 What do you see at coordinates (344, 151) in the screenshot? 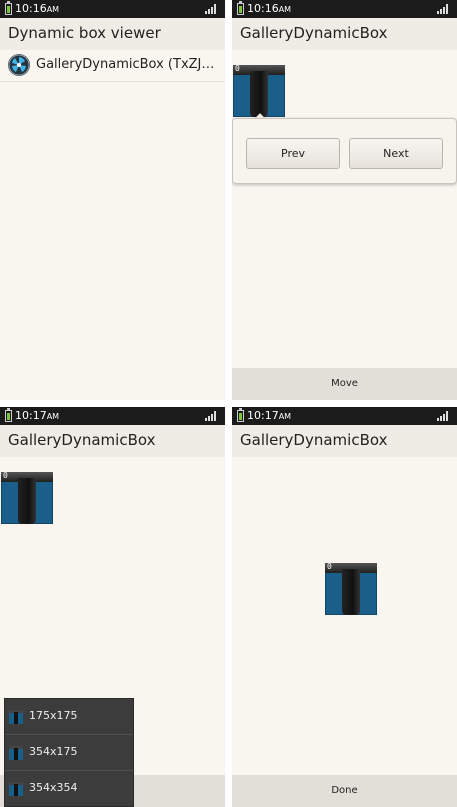
I see `navigation-popup: Prev Next` at bounding box center [344, 151].